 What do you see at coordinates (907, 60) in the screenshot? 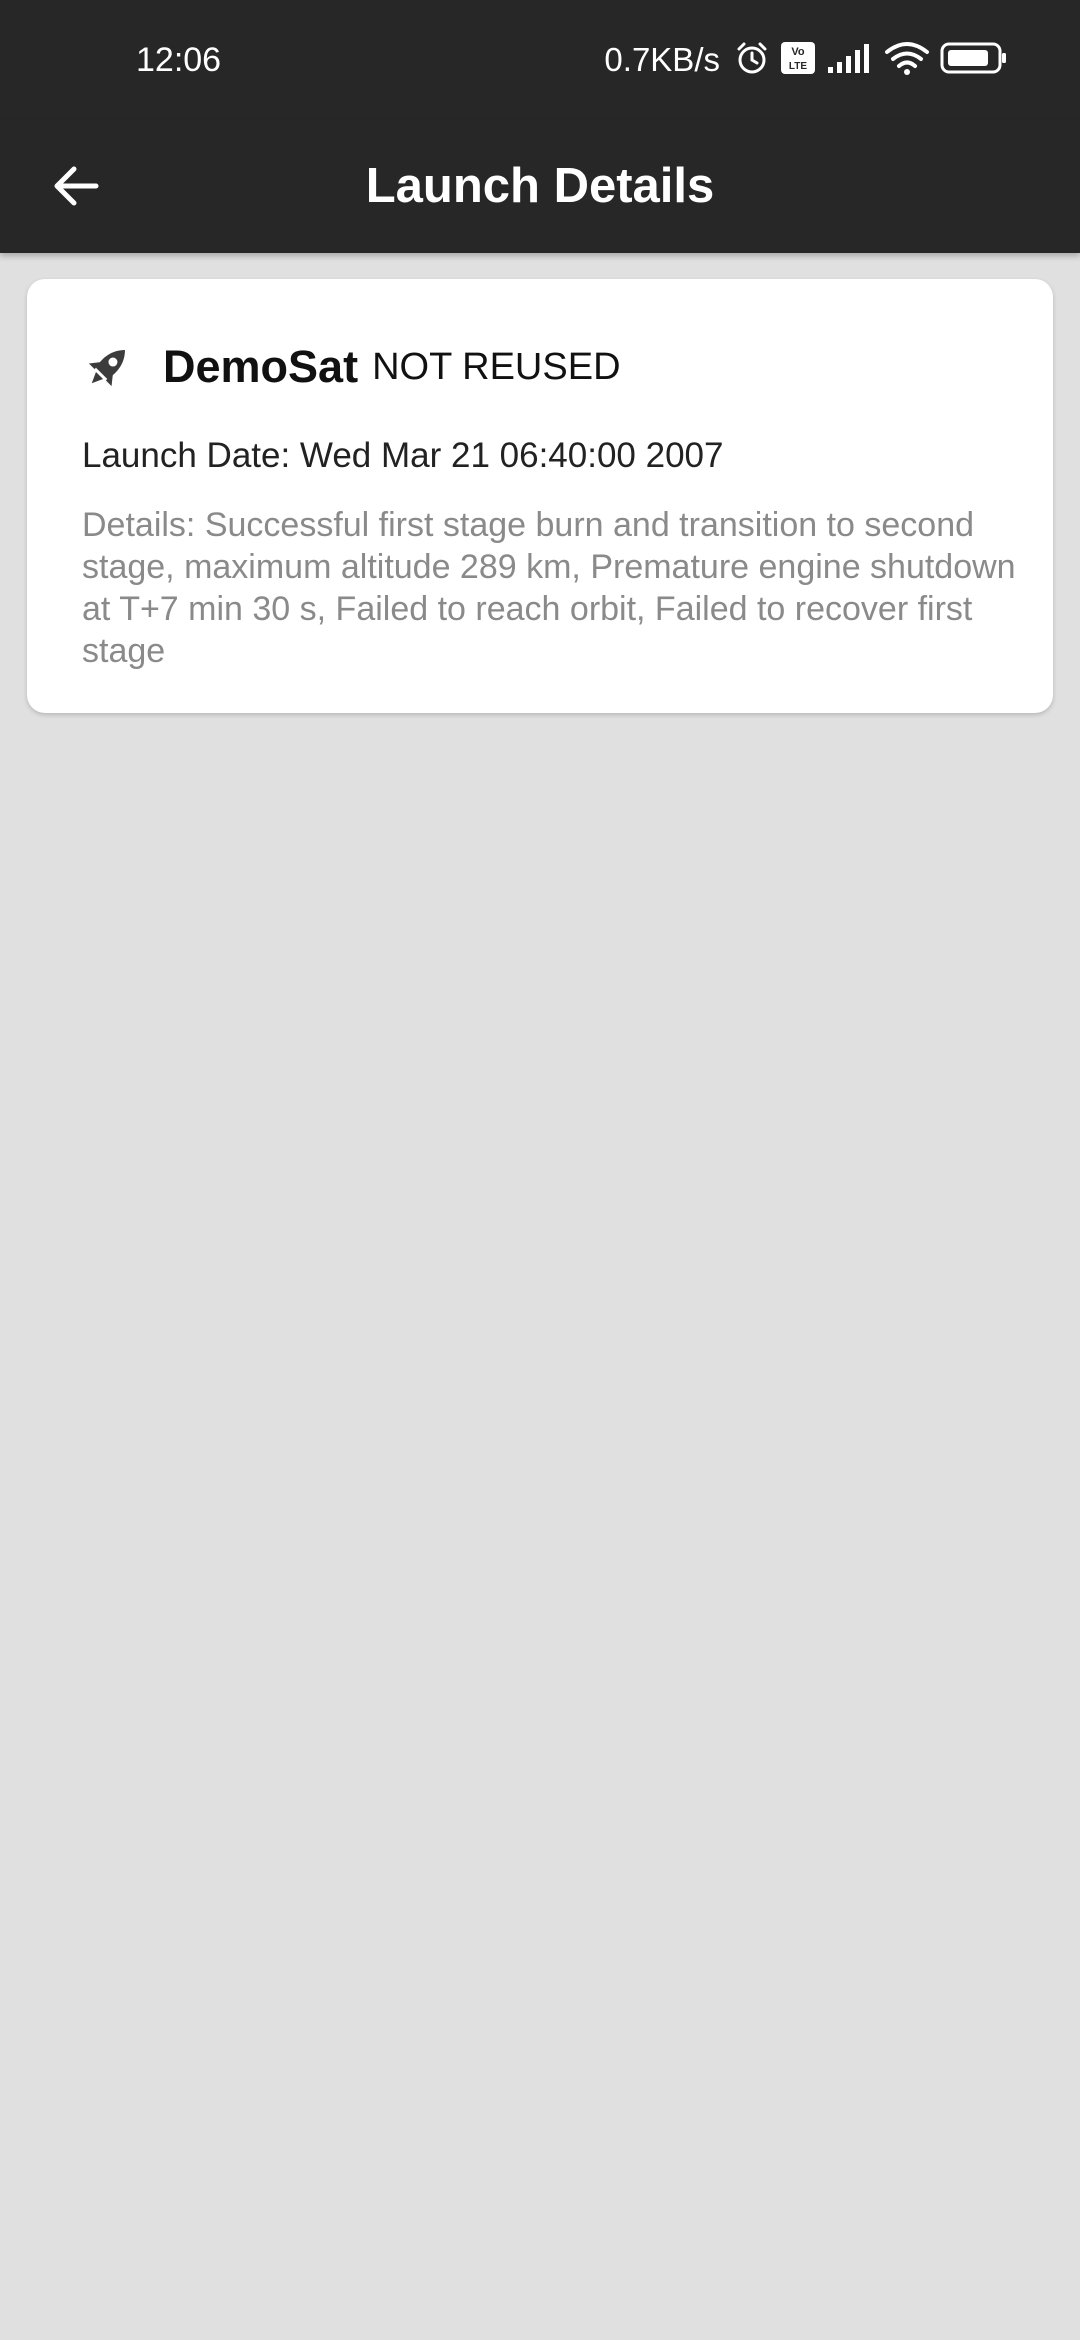
I see `wifi-icon` at bounding box center [907, 60].